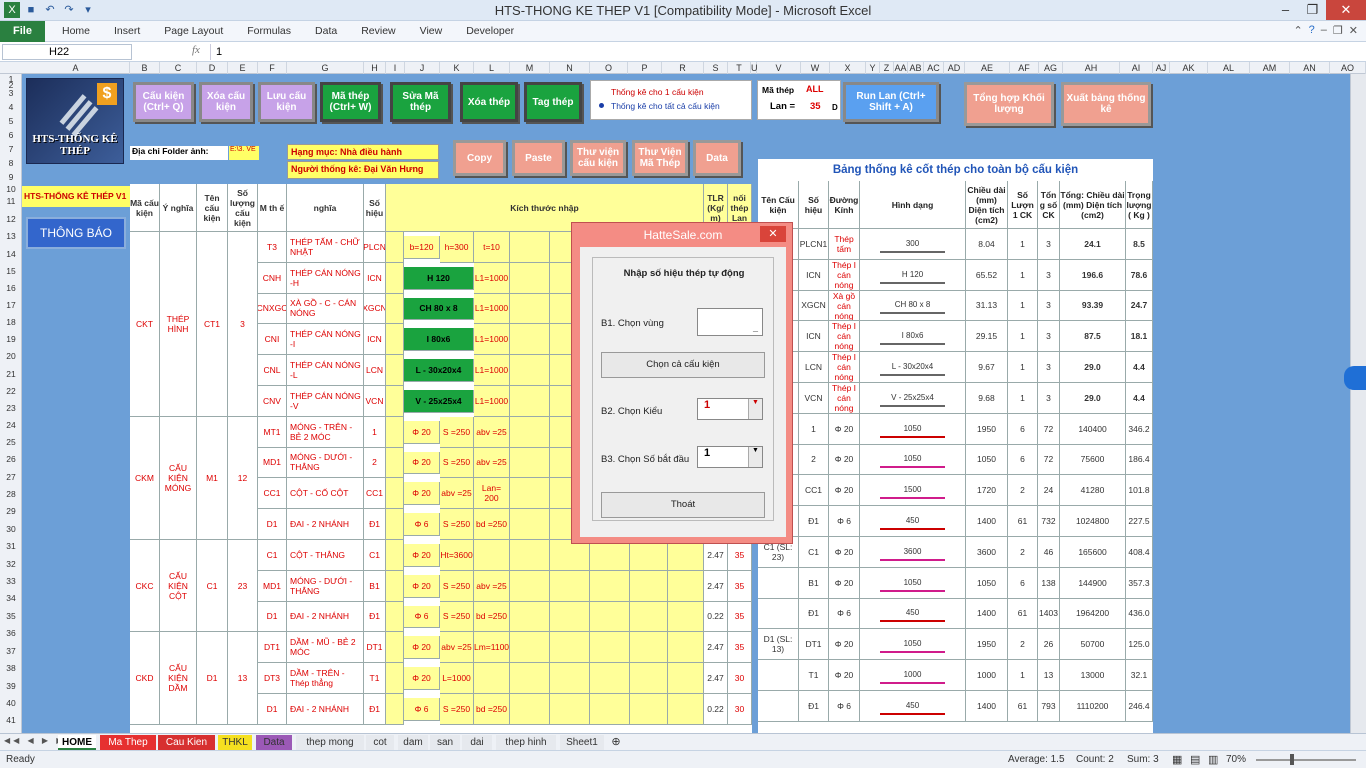  What do you see at coordinates (127, 31) in the screenshot?
I see `tab-insert: Insert` at bounding box center [127, 31].